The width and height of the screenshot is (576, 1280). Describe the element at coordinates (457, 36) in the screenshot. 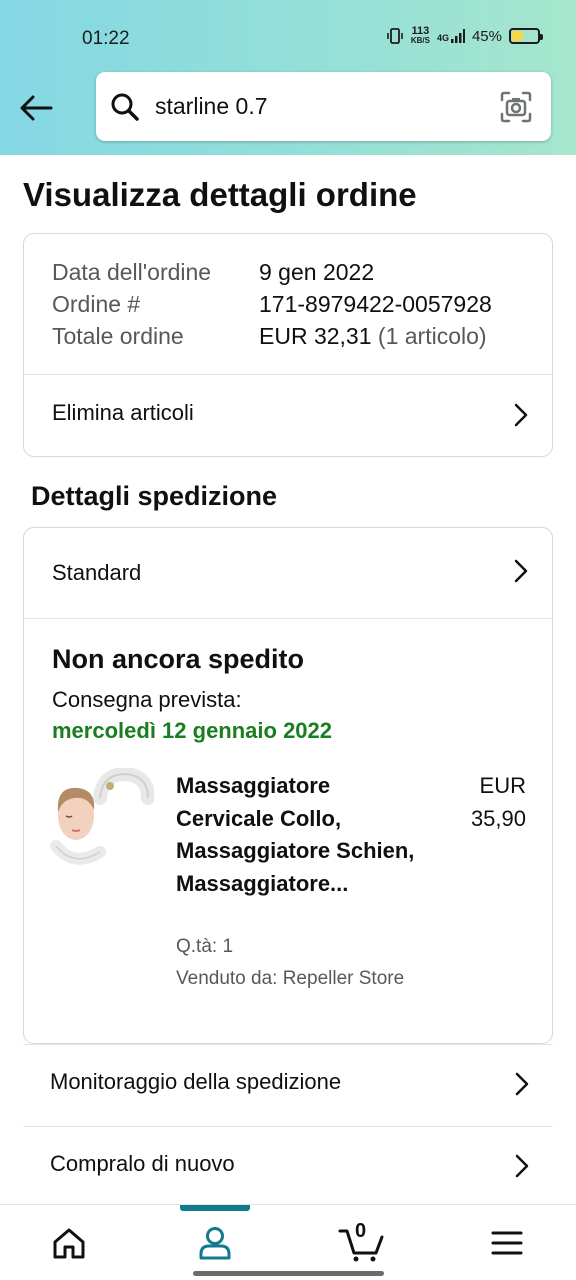

I see `signal-bars-icon` at that location.